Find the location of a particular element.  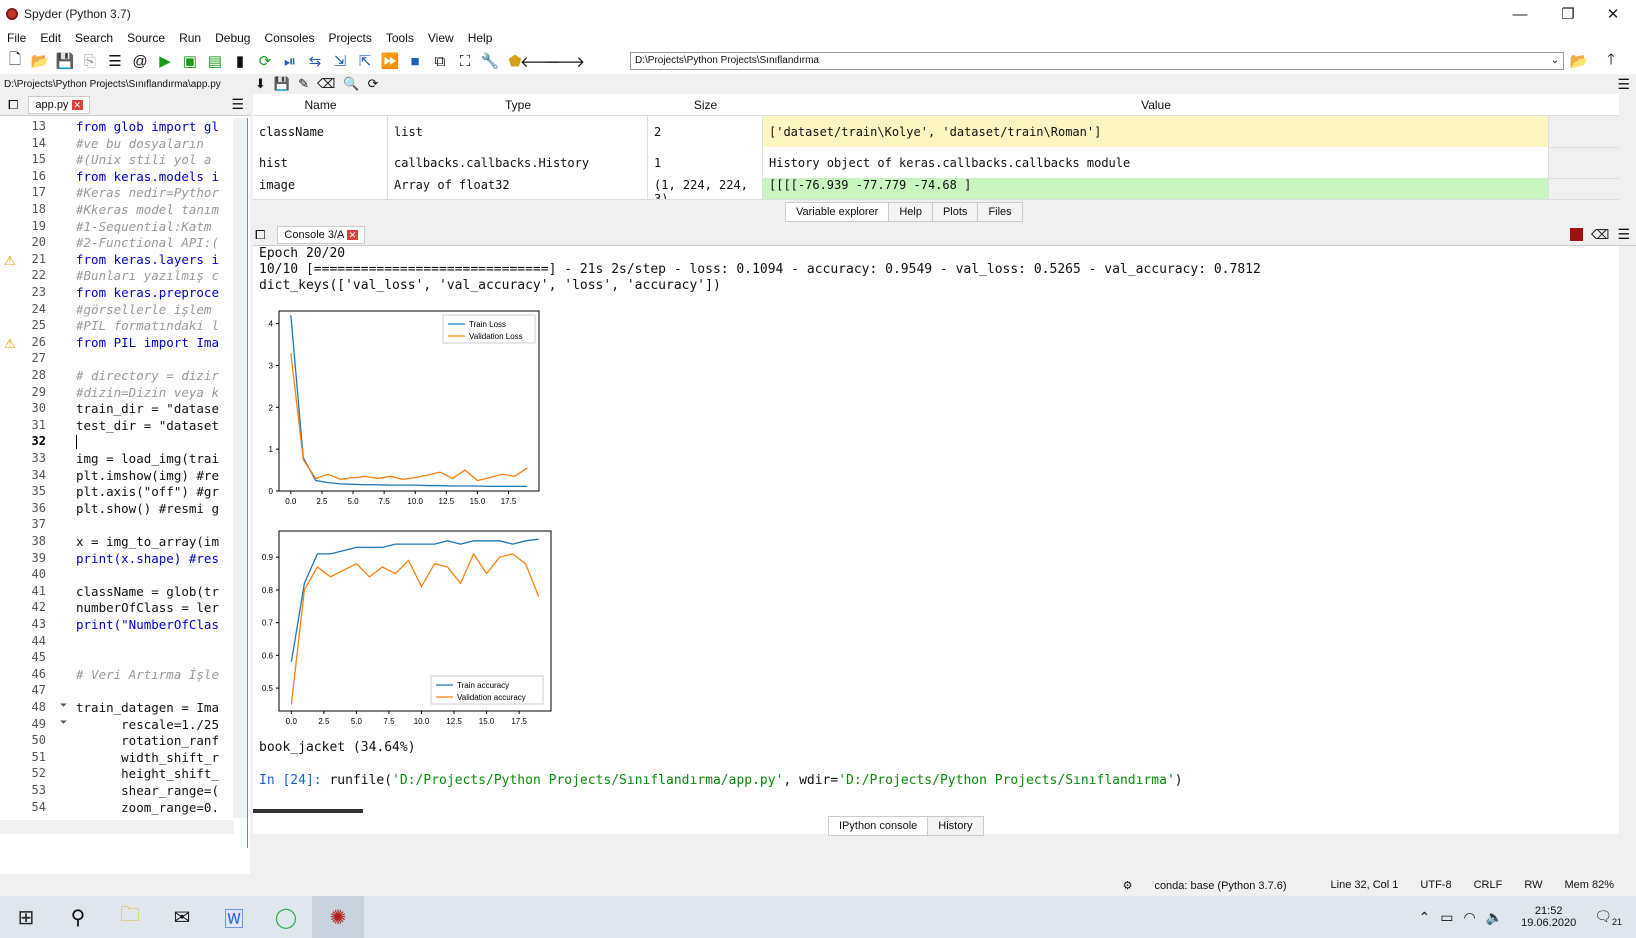

browse-consoles-icon: ⧠ is located at coordinates (260, 235).